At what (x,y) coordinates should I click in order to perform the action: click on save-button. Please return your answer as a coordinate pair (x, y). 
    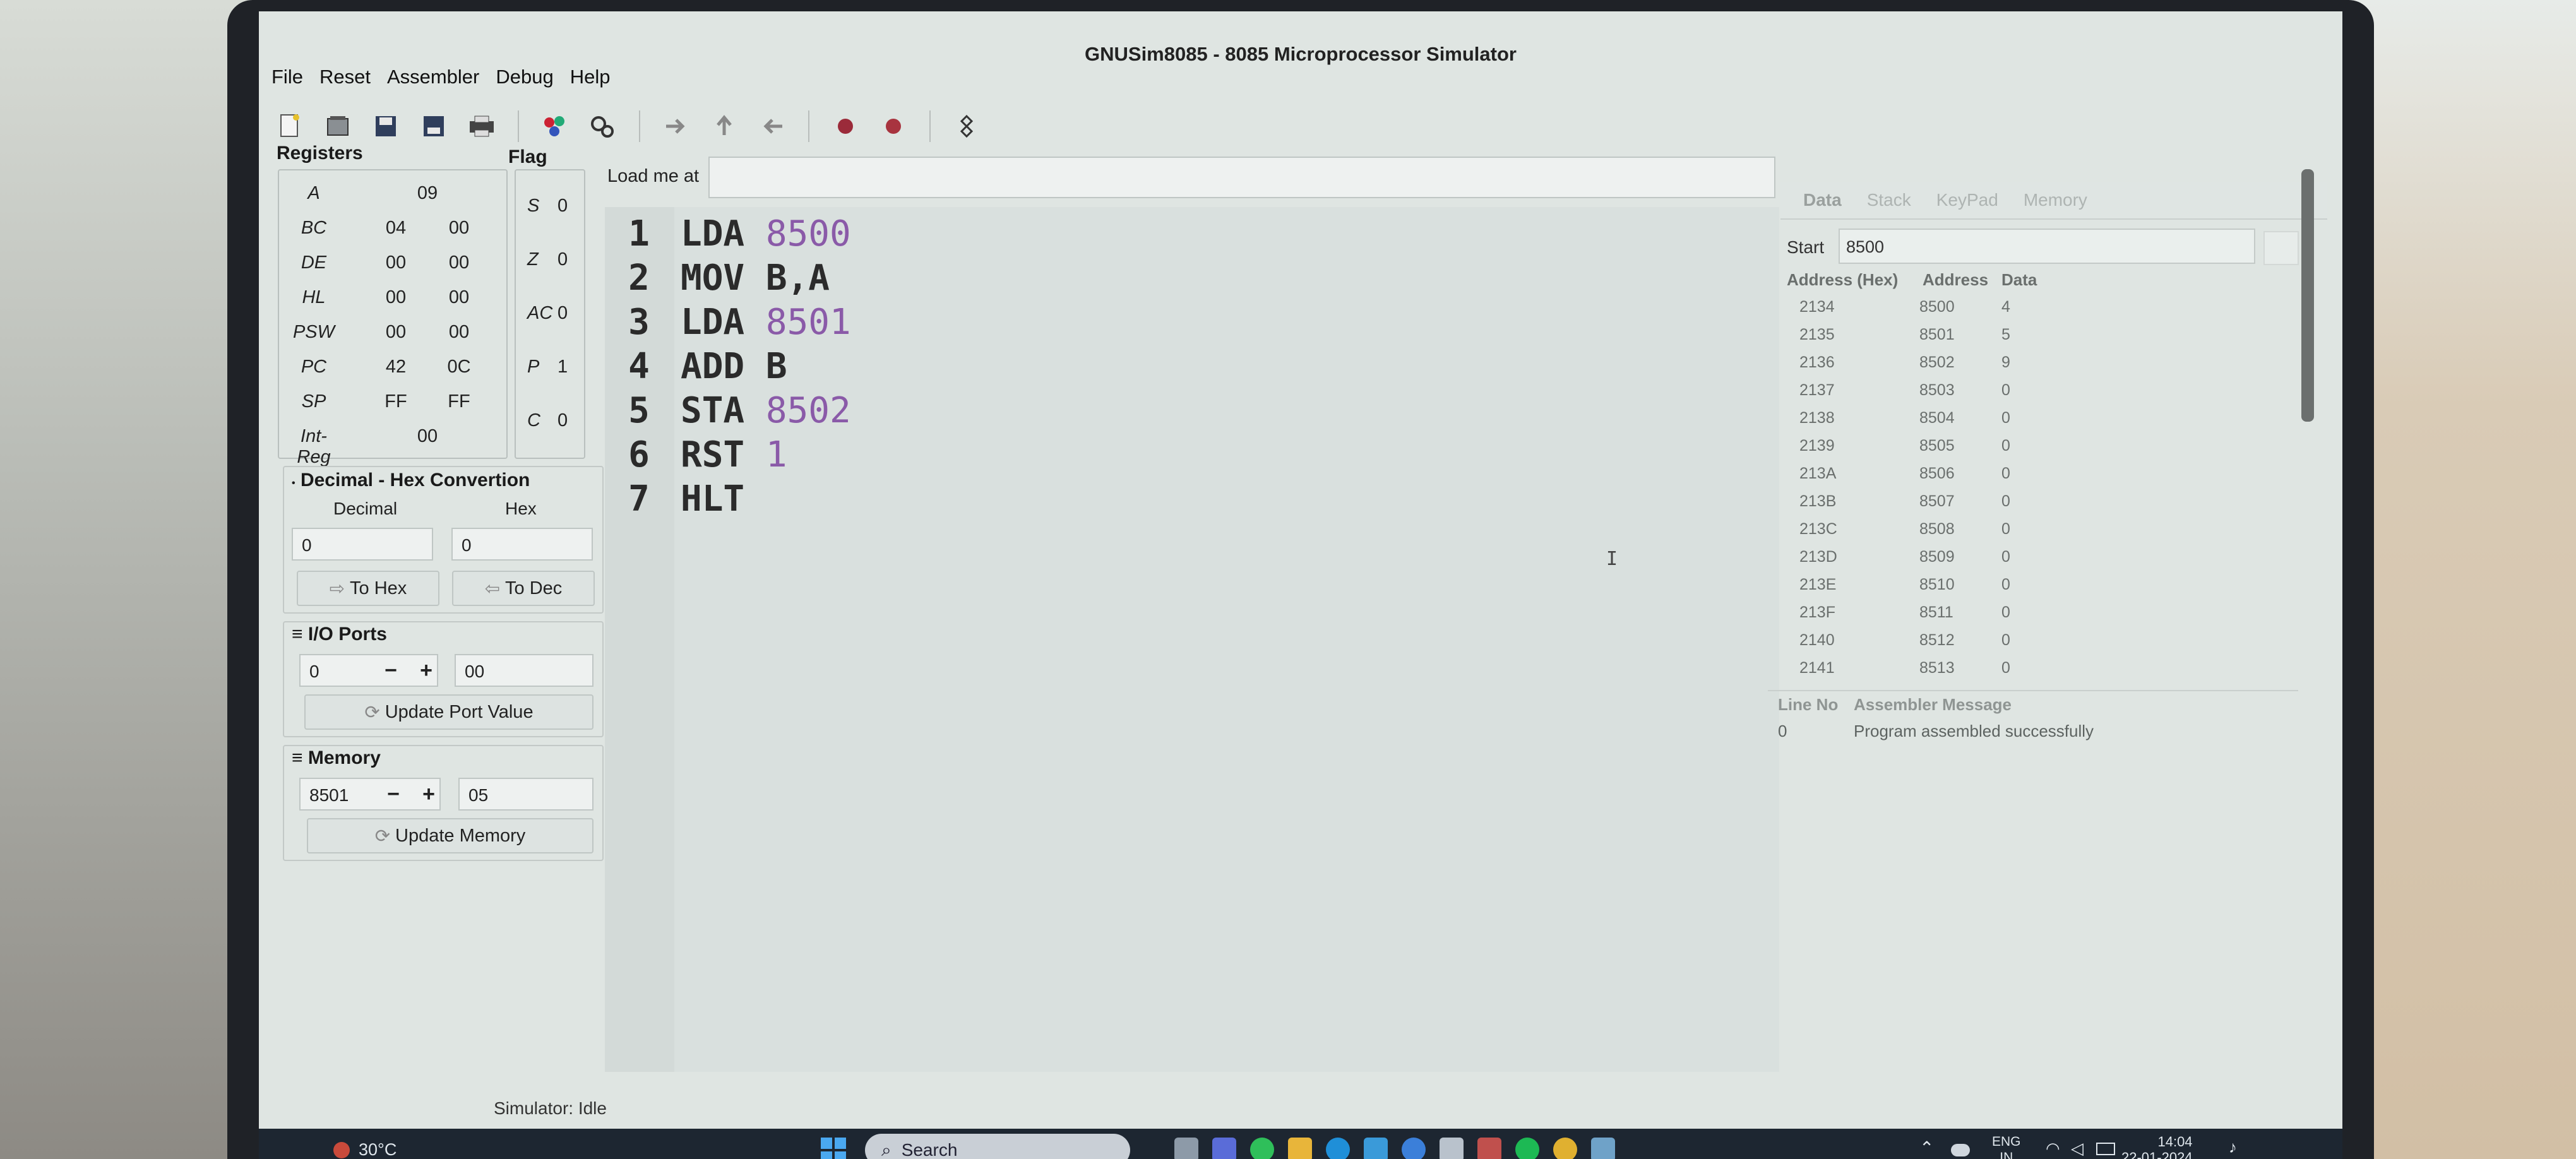
    Looking at the image, I should click on (385, 127).